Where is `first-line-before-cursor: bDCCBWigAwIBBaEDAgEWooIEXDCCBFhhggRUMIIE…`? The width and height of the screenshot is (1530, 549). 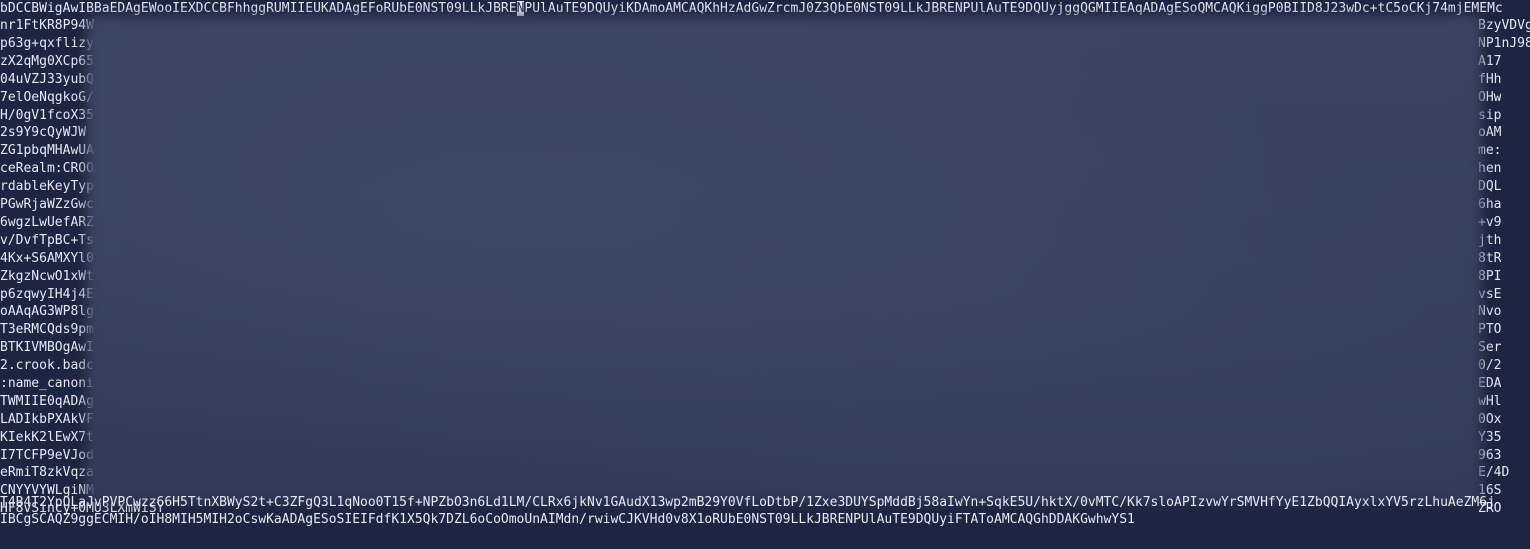
first-line-before-cursor: bDCCBWigAwIBBaEDAgEWooIEXDCCBFhhggRUMIIE… is located at coordinates (258, 8).